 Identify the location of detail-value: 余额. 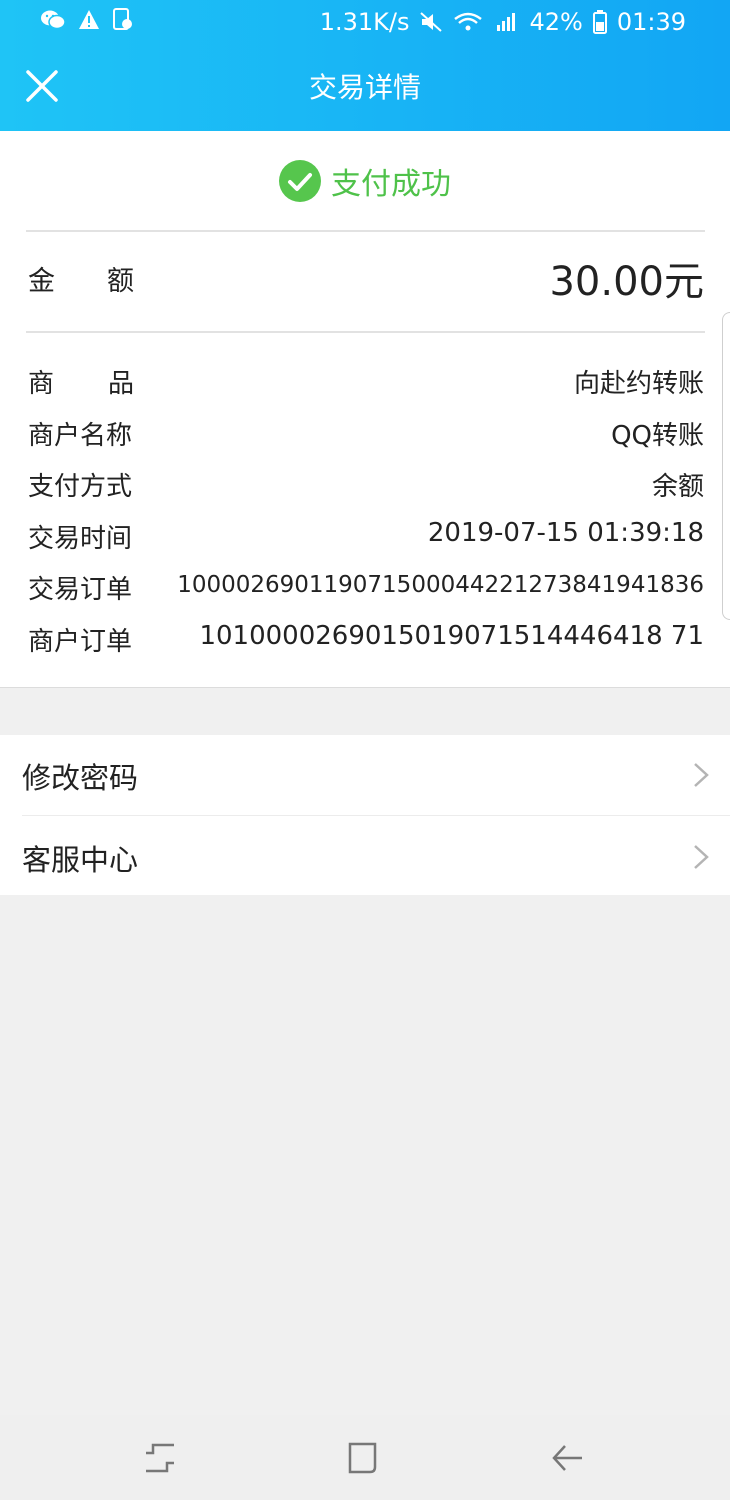
(677, 487).